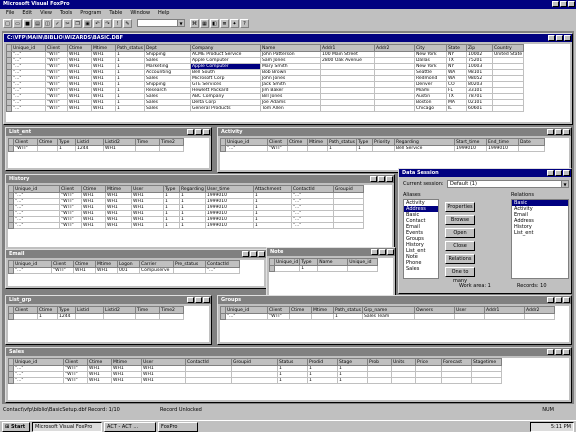 The image size is (576, 432). I want to click on column-header: Status, so click(292, 362).